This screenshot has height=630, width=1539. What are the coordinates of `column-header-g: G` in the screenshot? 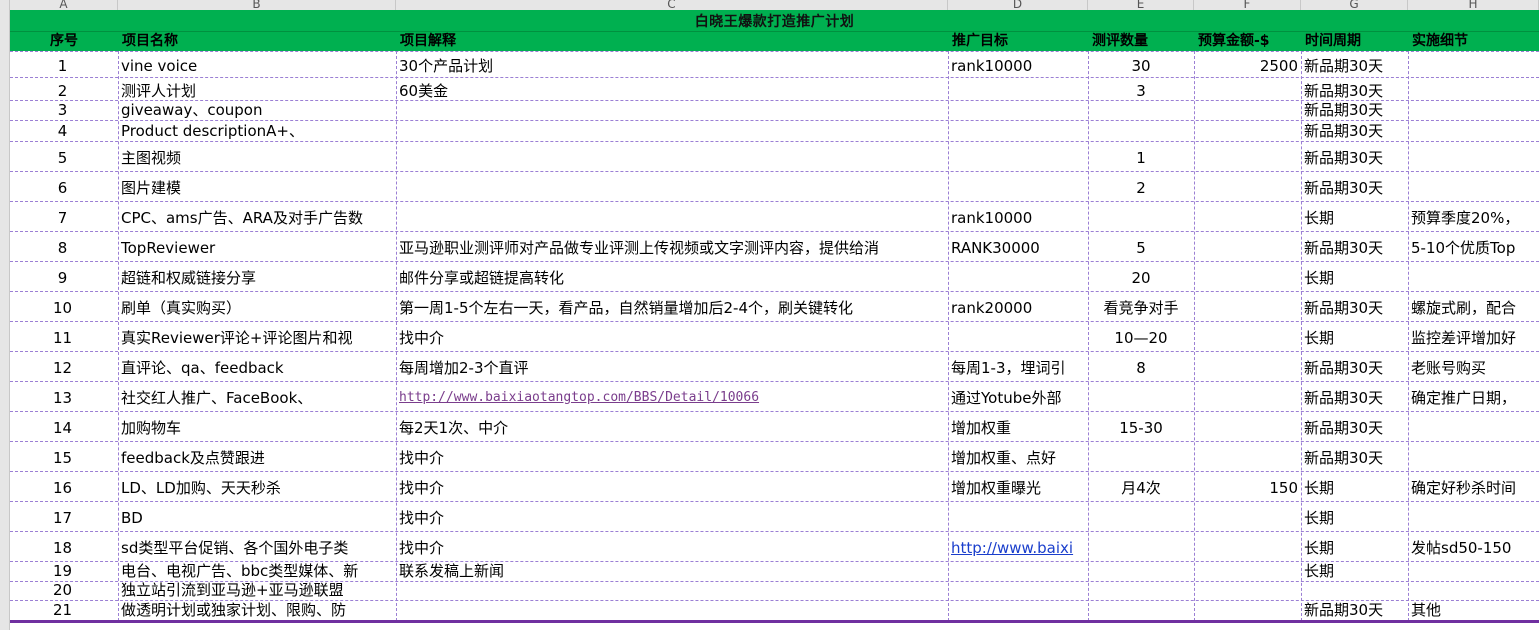 It's located at (1354, 5).